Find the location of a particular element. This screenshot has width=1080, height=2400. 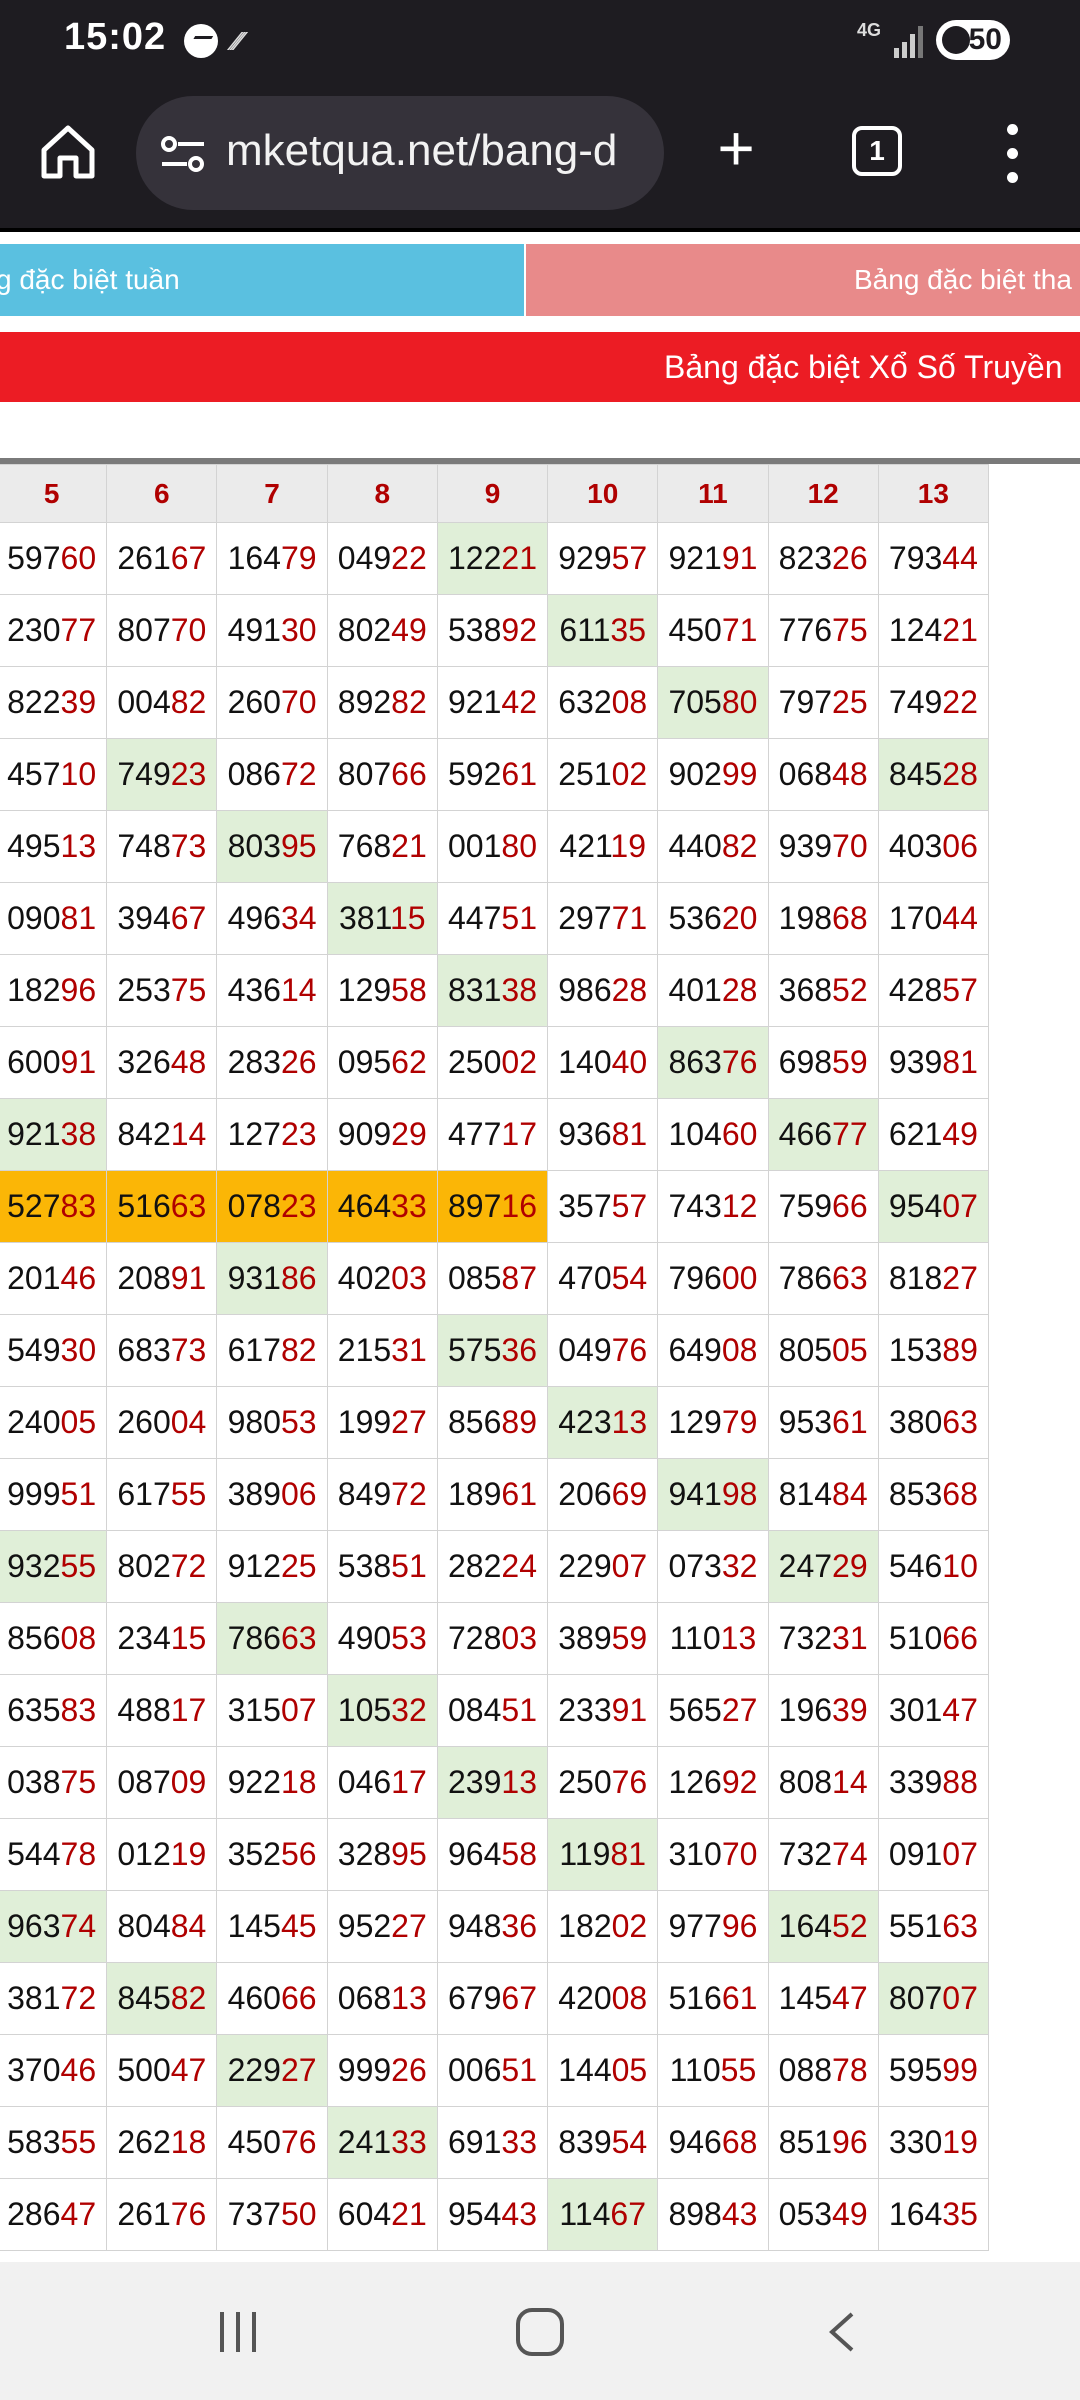

tab-switcher-icon: 1 is located at coordinates (877, 151).